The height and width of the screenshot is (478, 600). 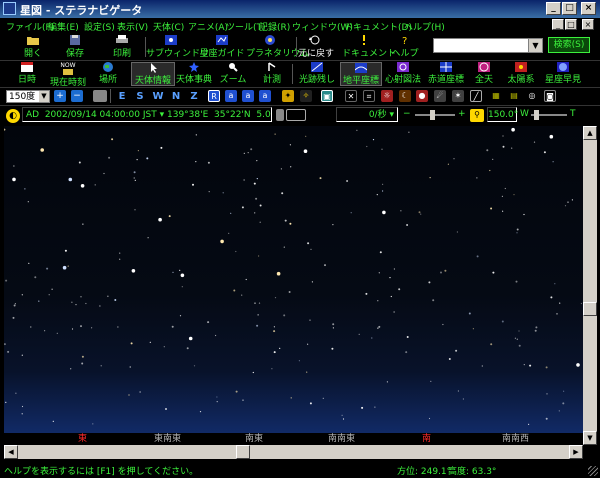 What do you see at coordinates (75, 47) in the screenshot?
I see `save-button: 保存` at bounding box center [75, 47].